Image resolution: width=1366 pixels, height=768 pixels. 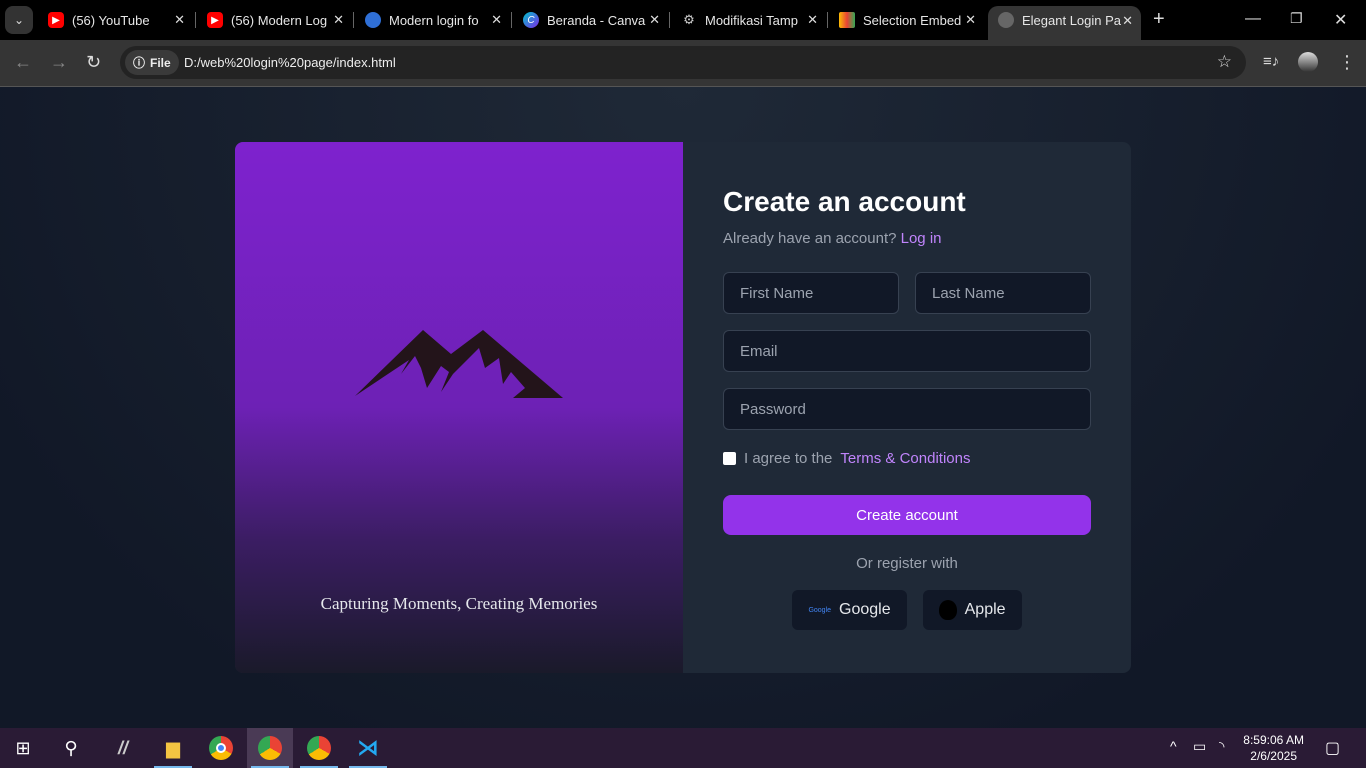 What do you see at coordinates (459, 364) in the screenshot?
I see `mountain-logo-icon` at bounding box center [459, 364].